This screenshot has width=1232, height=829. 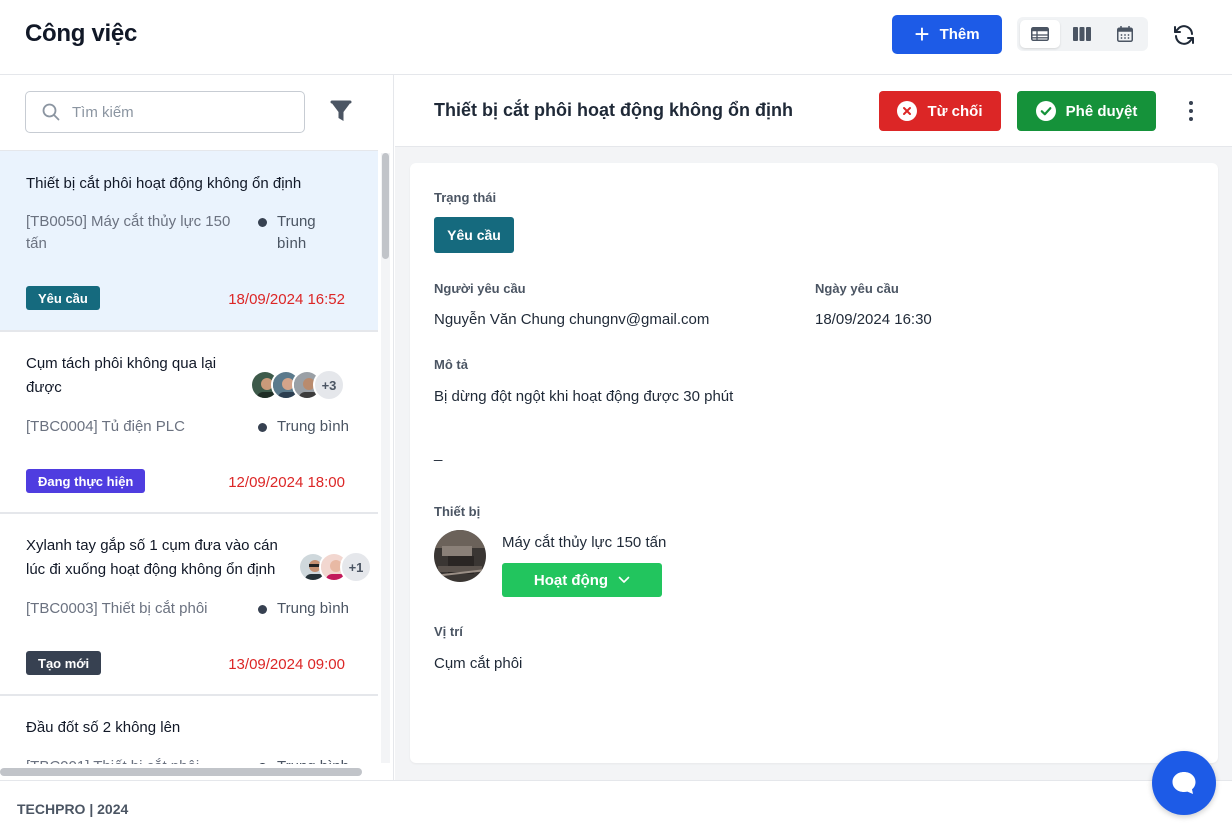 What do you see at coordinates (478, 663) in the screenshot?
I see `location-value: Cụm cắt phôi` at bounding box center [478, 663].